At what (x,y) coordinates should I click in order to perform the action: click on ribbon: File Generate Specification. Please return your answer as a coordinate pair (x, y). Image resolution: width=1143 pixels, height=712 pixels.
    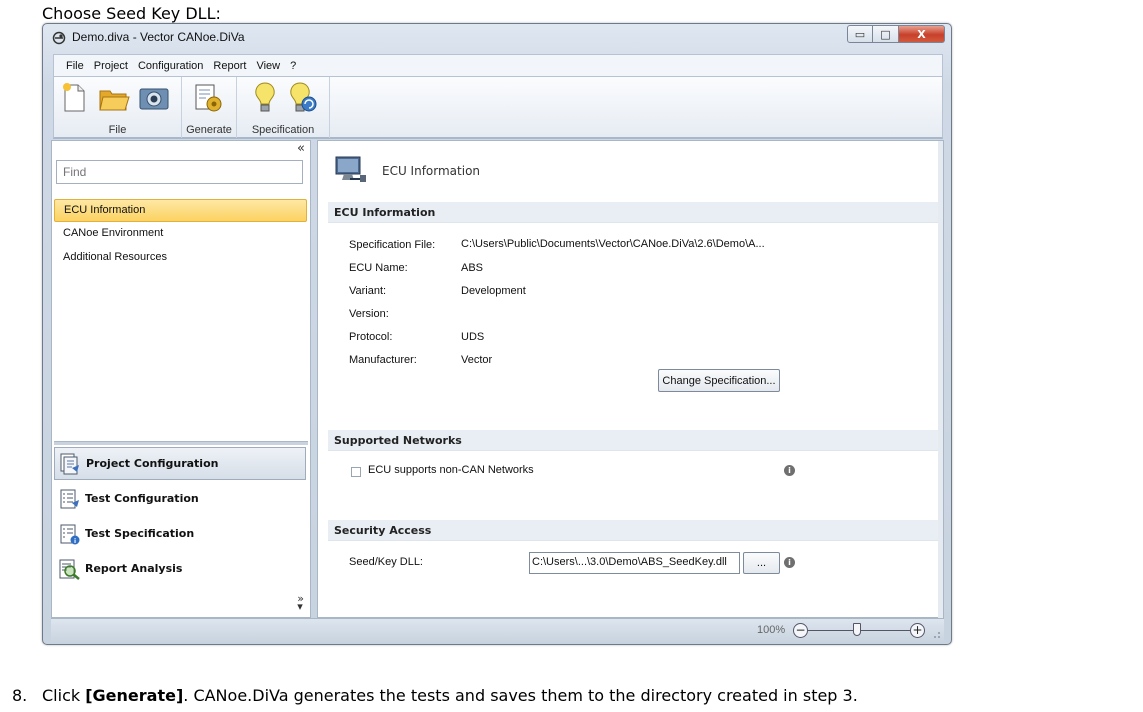
    Looking at the image, I should click on (498, 107).